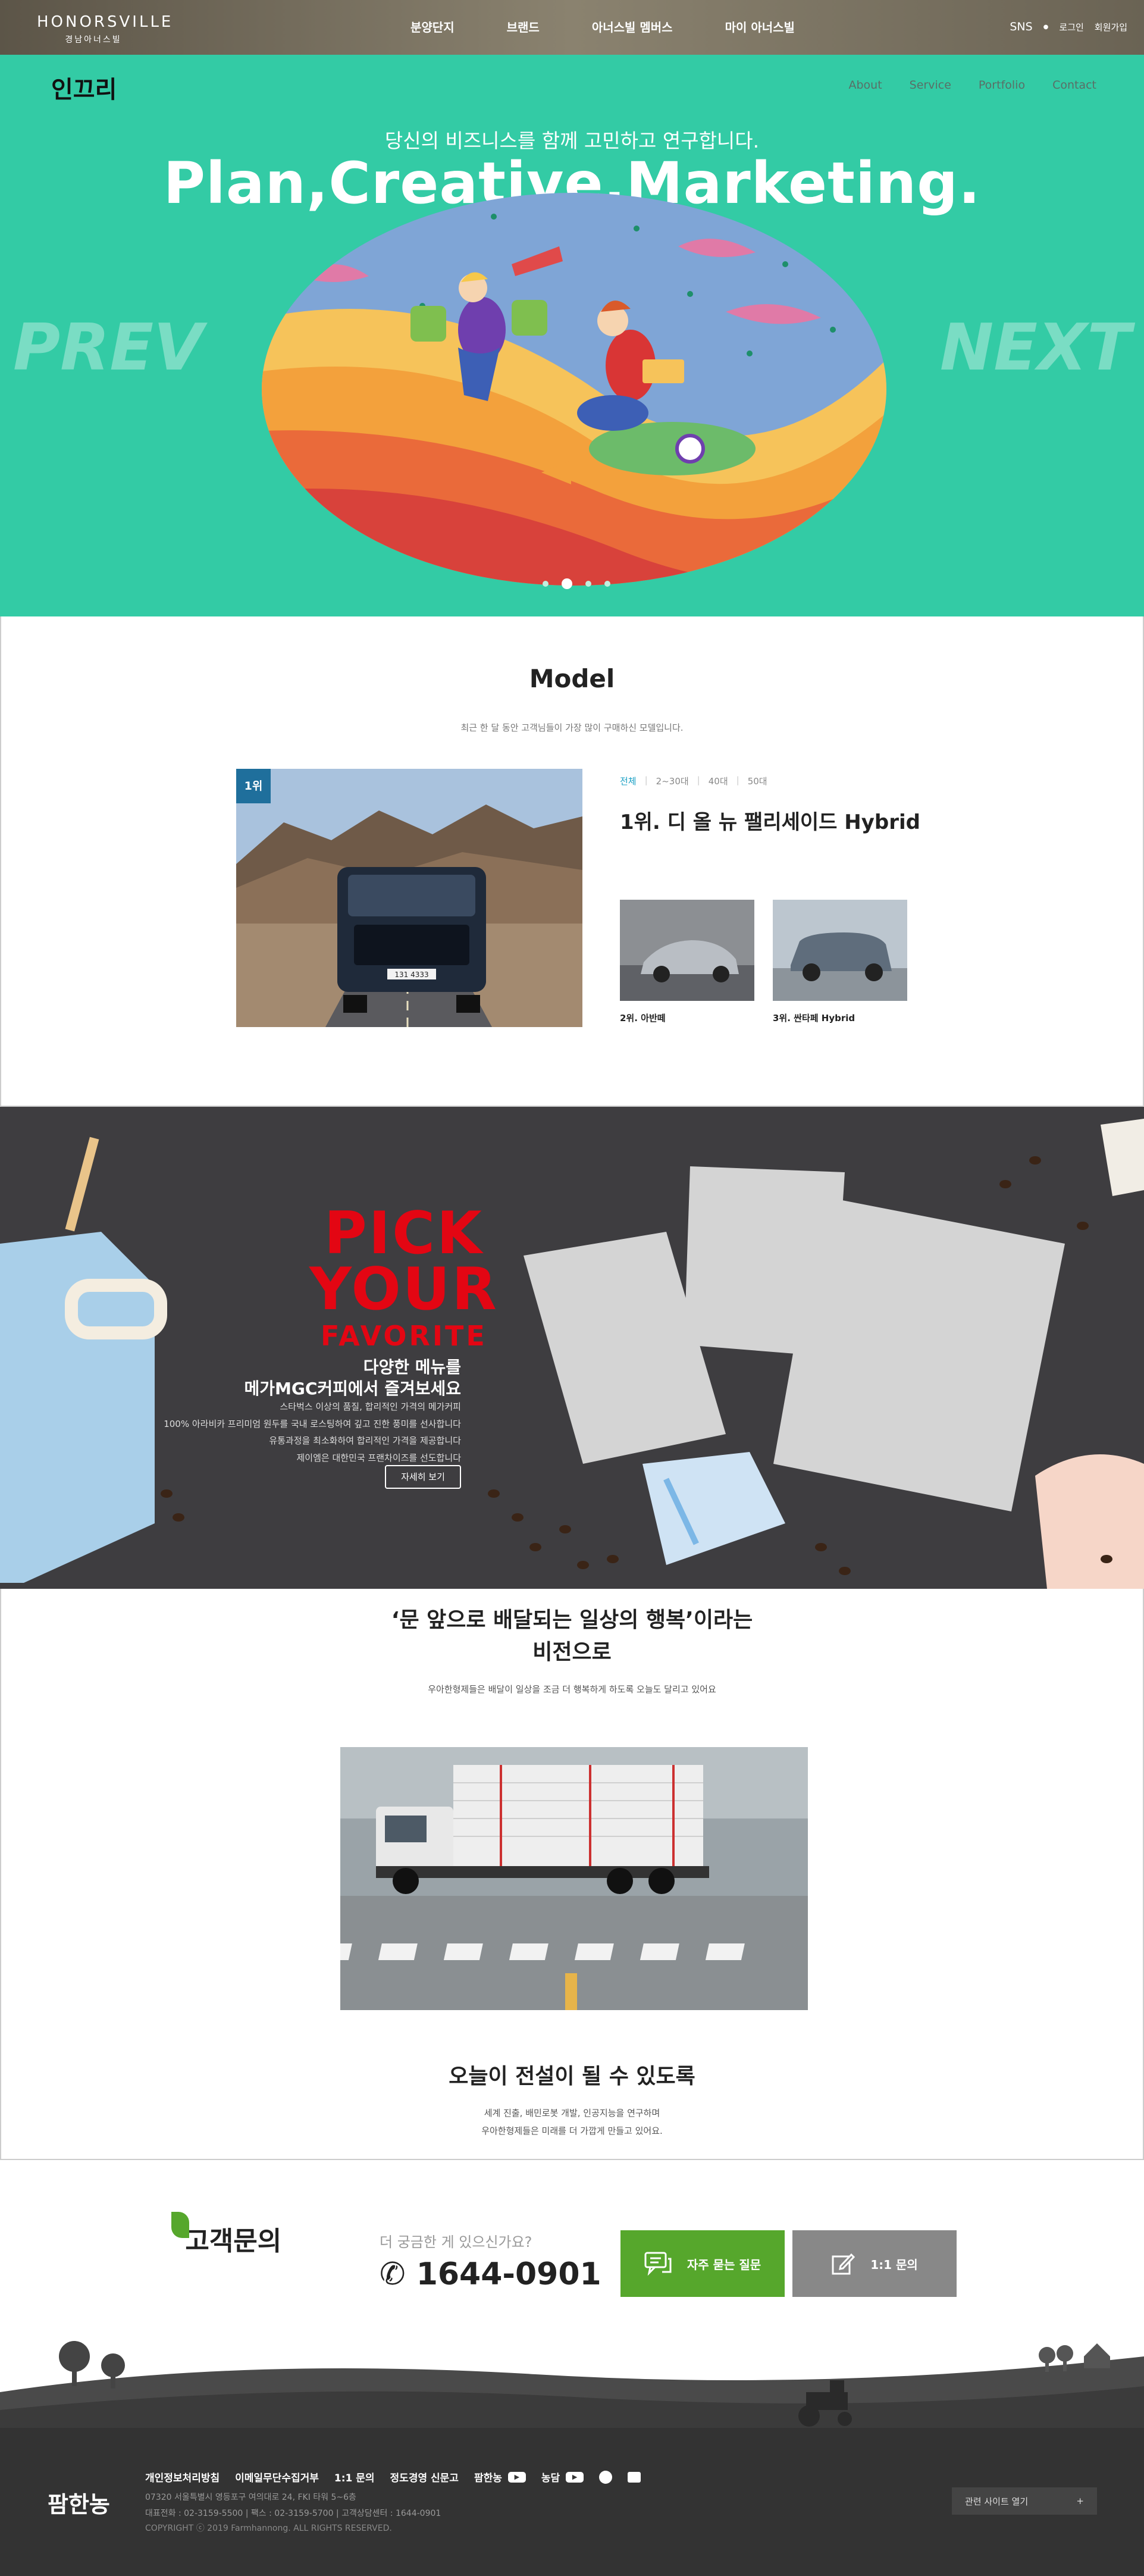 The width and height of the screenshot is (1144, 2576). What do you see at coordinates (572, 1620) in the screenshot?
I see `vision-title-line1: ‘문 앞으로 배달되는 일상의 행복’이라는` at bounding box center [572, 1620].